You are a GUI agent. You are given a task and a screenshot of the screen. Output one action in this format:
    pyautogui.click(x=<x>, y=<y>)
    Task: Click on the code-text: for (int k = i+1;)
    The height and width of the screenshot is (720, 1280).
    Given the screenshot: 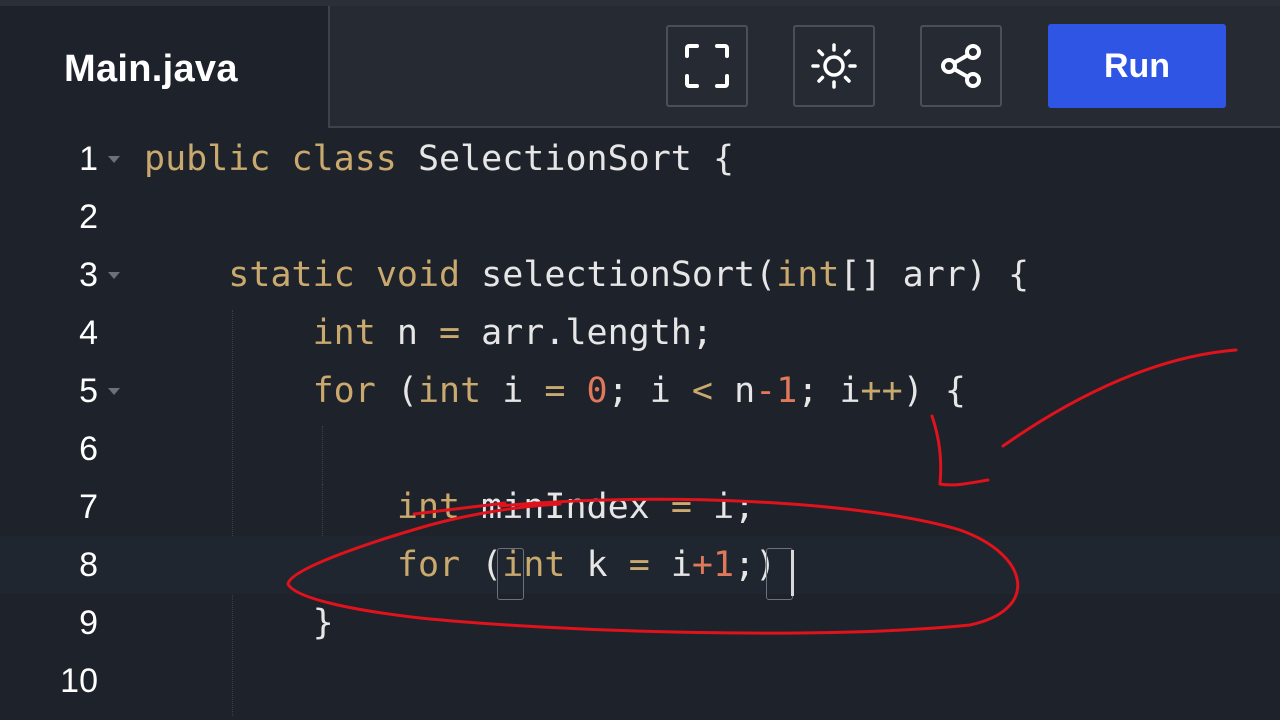 What is the action you would take?
    pyautogui.click(x=586, y=565)
    